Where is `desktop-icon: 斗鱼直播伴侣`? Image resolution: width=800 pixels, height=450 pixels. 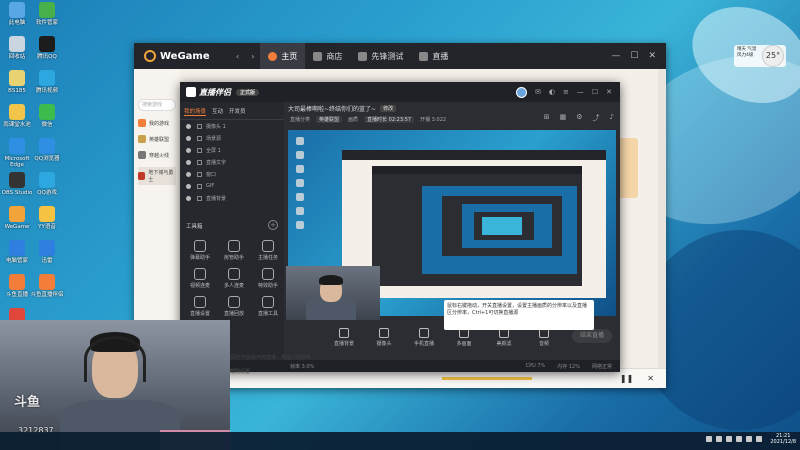
desktop-icon: 斗鱼直播伴侣 is located at coordinates (47, 286).